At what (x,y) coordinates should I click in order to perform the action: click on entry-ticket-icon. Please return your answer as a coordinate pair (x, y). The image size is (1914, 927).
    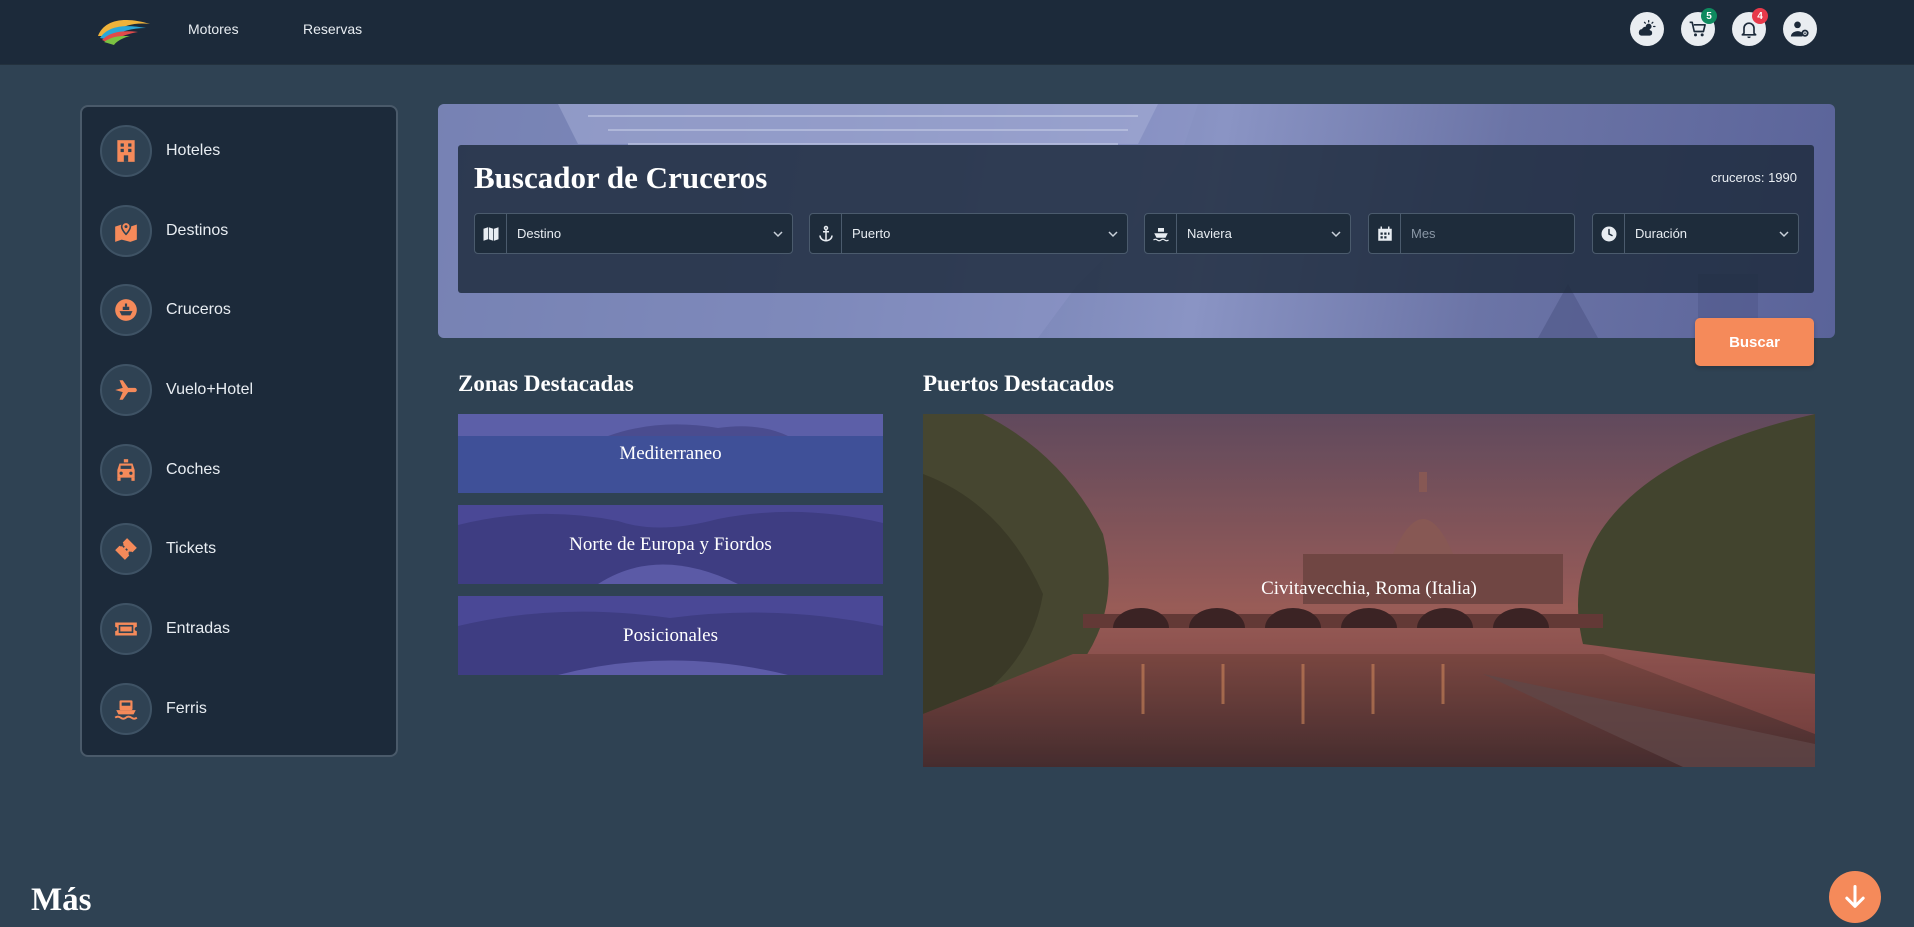
    Looking at the image, I should click on (126, 629).